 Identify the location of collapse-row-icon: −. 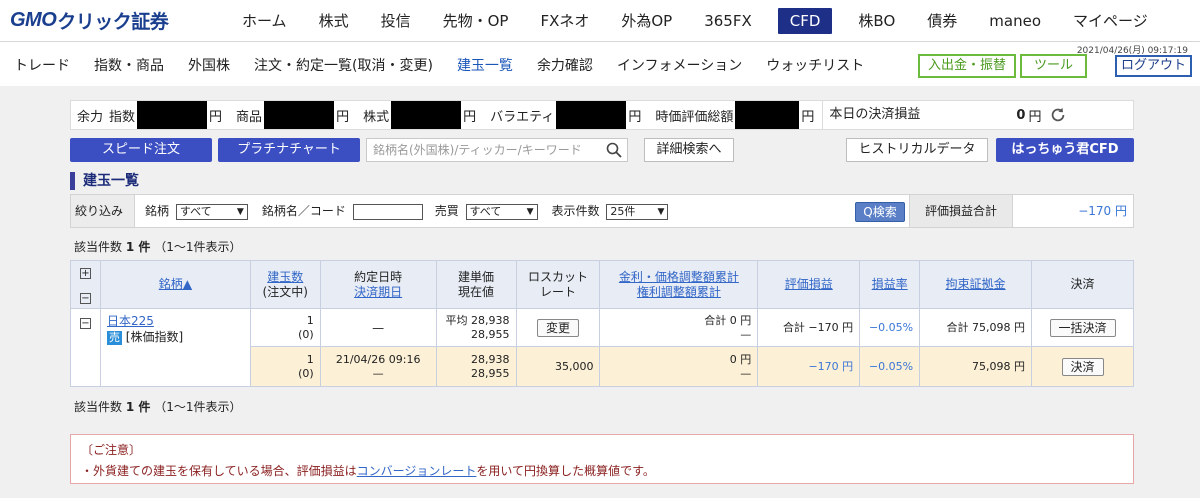
(85, 323).